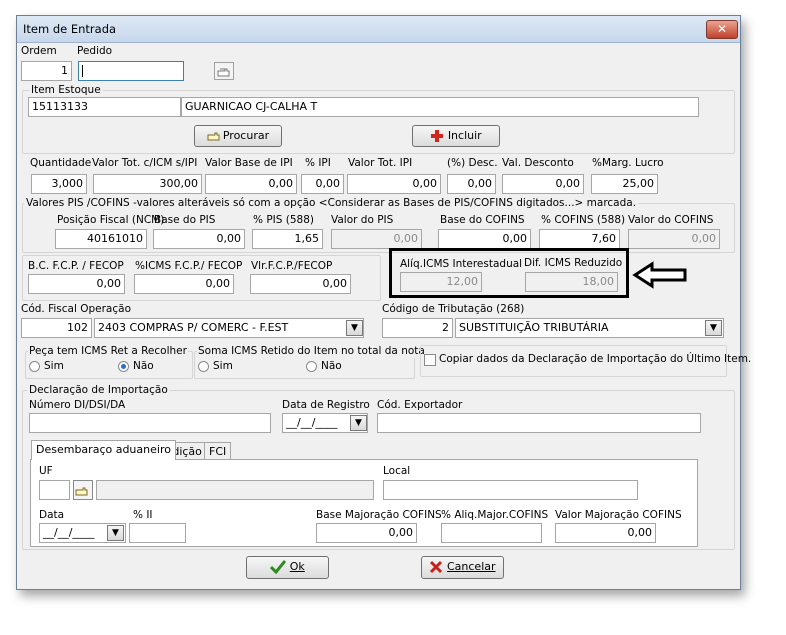 This screenshot has width=786, height=635. What do you see at coordinates (441, 282) in the screenshot?
I see `aliq-icms-field: 12,00` at bounding box center [441, 282].